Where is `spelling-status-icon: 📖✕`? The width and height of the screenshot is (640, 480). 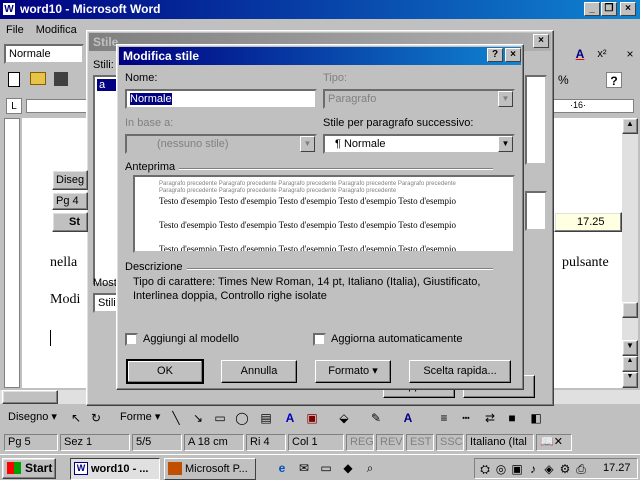 spelling-status-icon: 📖✕ is located at coordinates (554, 442).